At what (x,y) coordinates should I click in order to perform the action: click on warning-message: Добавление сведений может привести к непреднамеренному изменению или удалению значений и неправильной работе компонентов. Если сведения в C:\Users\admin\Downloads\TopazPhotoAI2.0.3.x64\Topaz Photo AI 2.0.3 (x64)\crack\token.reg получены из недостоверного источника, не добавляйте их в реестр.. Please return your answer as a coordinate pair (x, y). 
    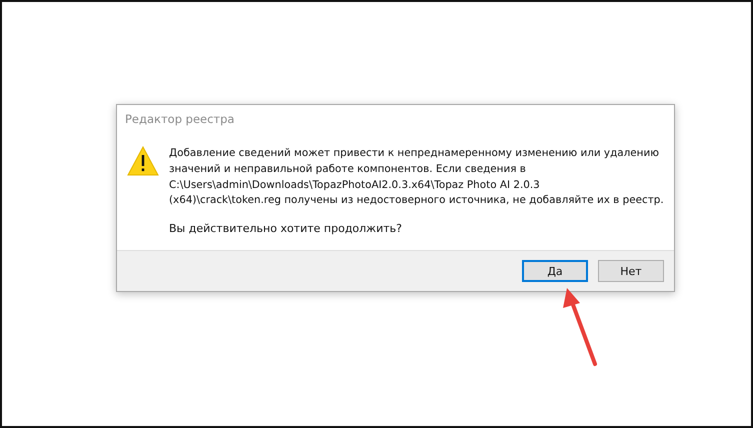
    Looking at the image, I should click on (416, 177).